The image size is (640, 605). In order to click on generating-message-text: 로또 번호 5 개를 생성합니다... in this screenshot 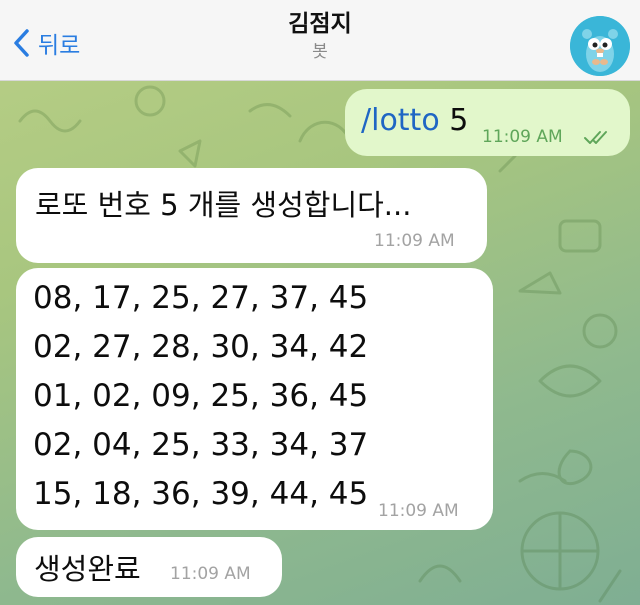, I will do `click(223, 205)`.